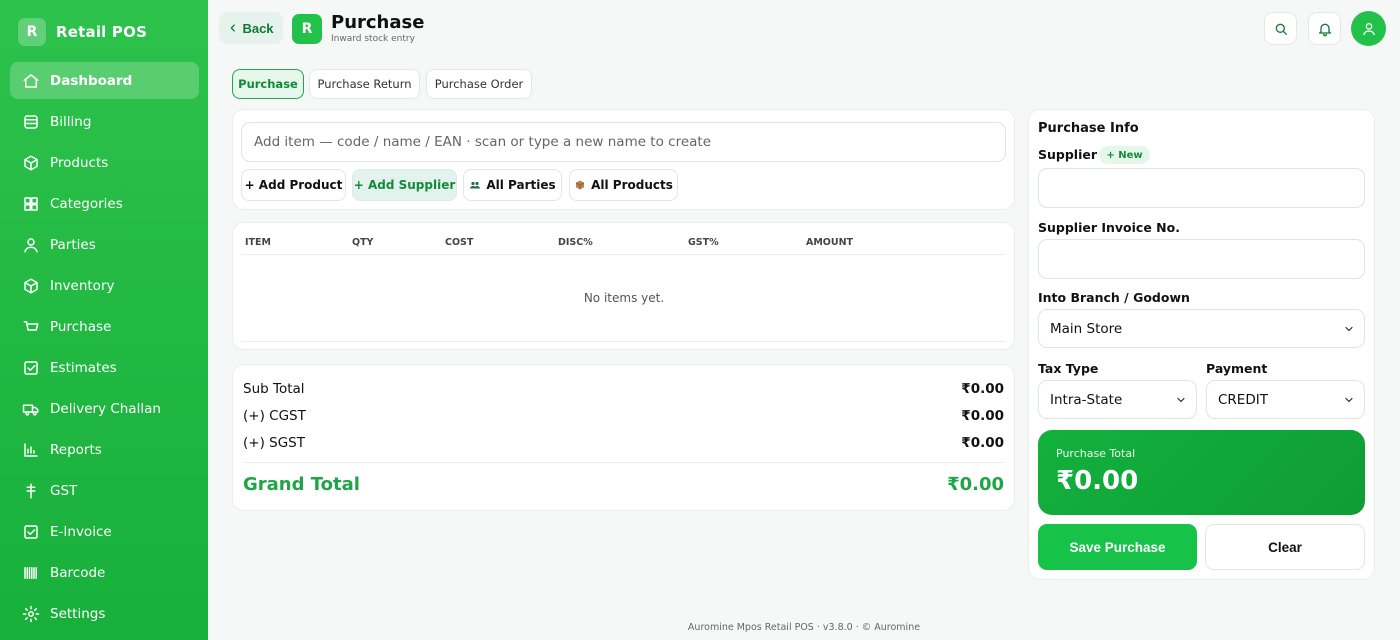 This screenshot has height=640, width=1400. I want to click on table-footer-divider, so click(623, 341).